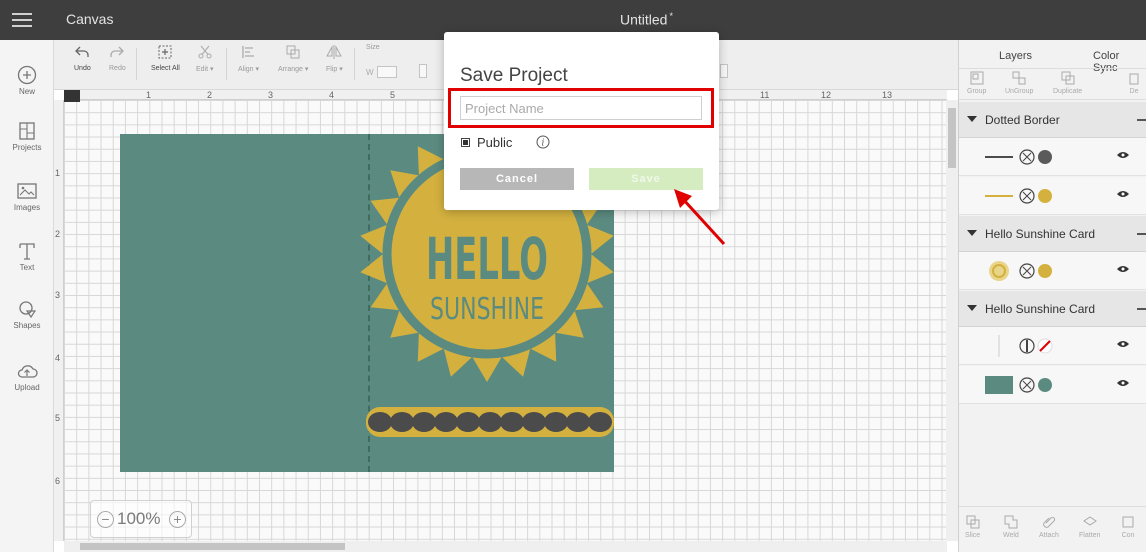 This screenshot has width=1146, height=552. What do you see at coordinates (293, 58) in the screenshot?
I see `arrange-menu-button: Arrange ▾` at bounding box center [293, 58].